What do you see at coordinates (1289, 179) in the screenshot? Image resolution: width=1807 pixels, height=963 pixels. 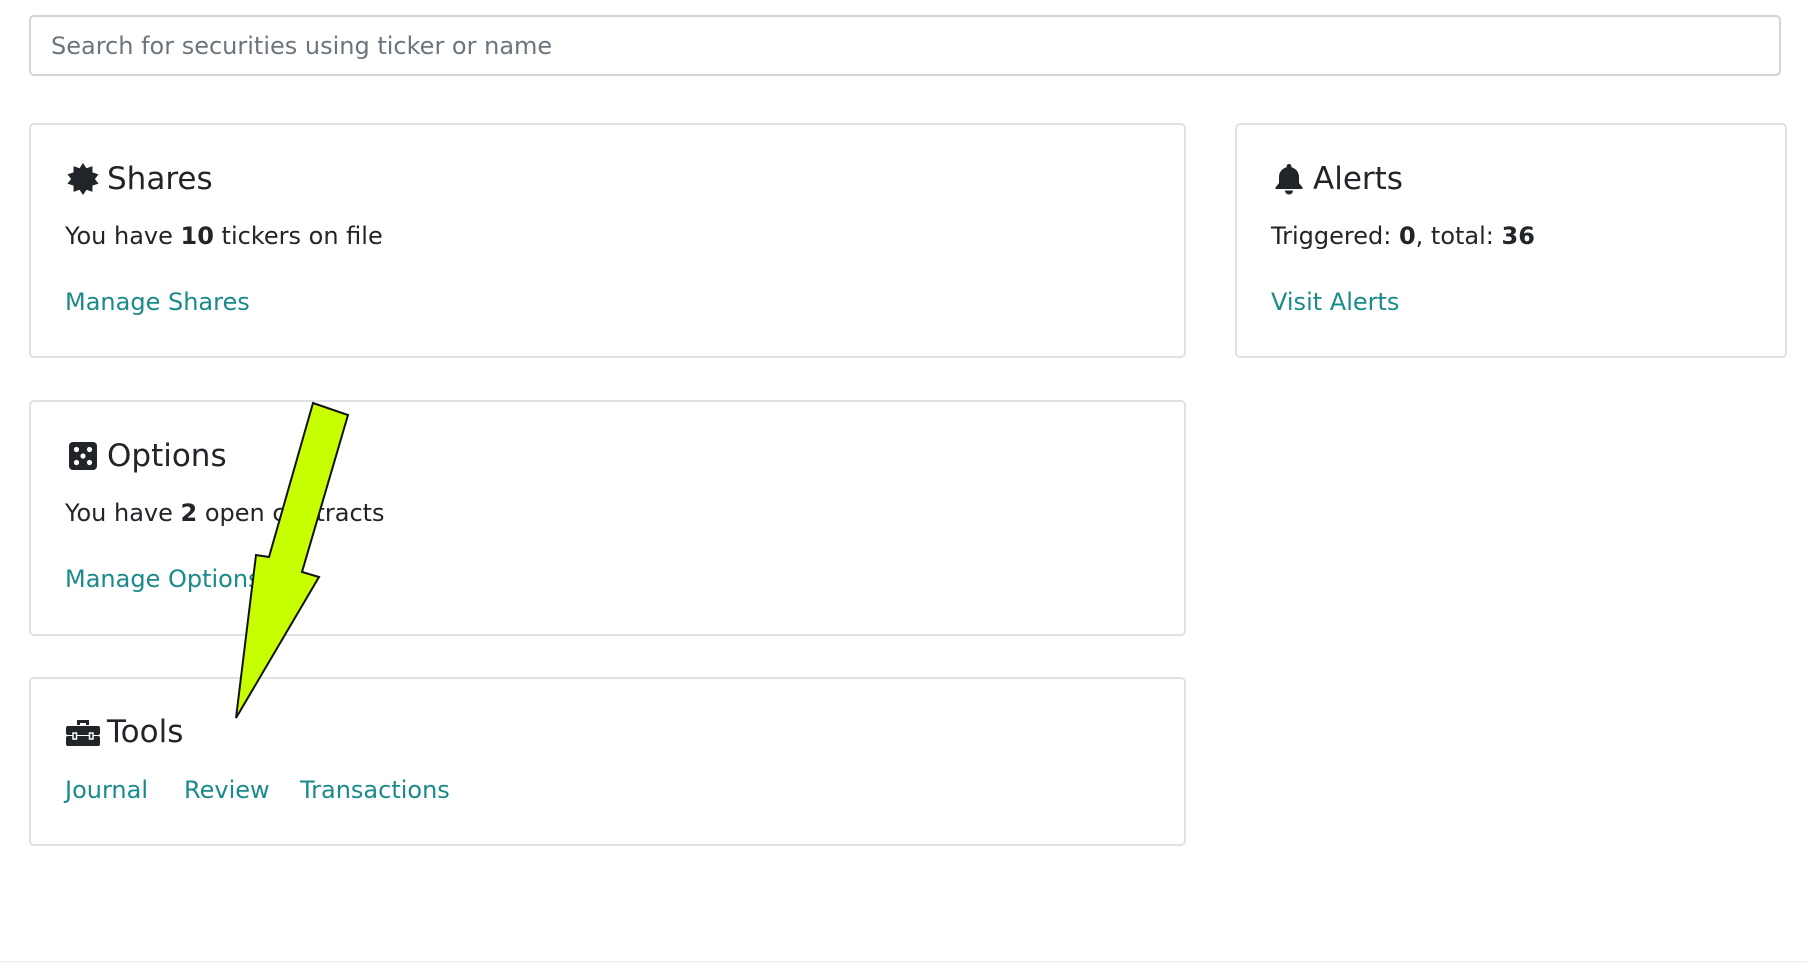 I see `bell-icon` at bounding box center [1289, 179].